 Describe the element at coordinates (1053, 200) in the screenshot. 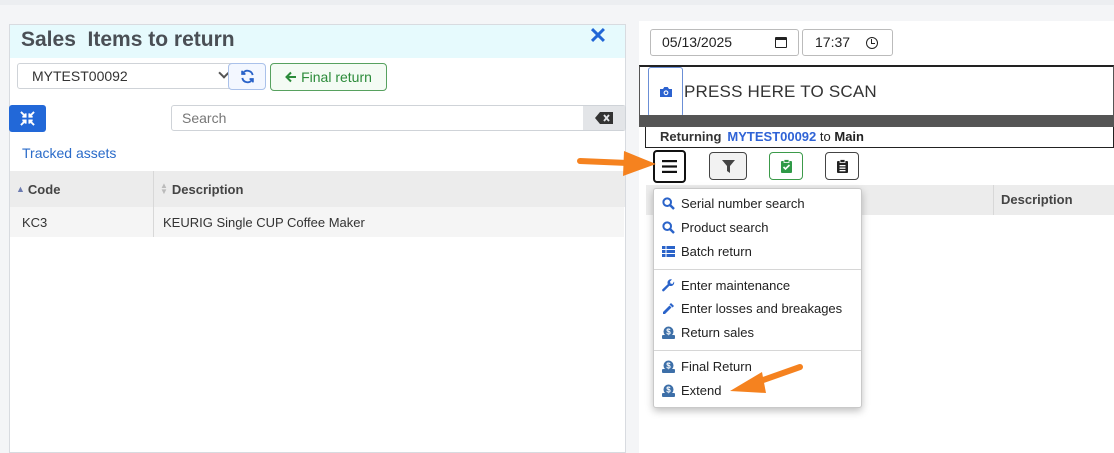

I see `column-header-description: Description` at that location.